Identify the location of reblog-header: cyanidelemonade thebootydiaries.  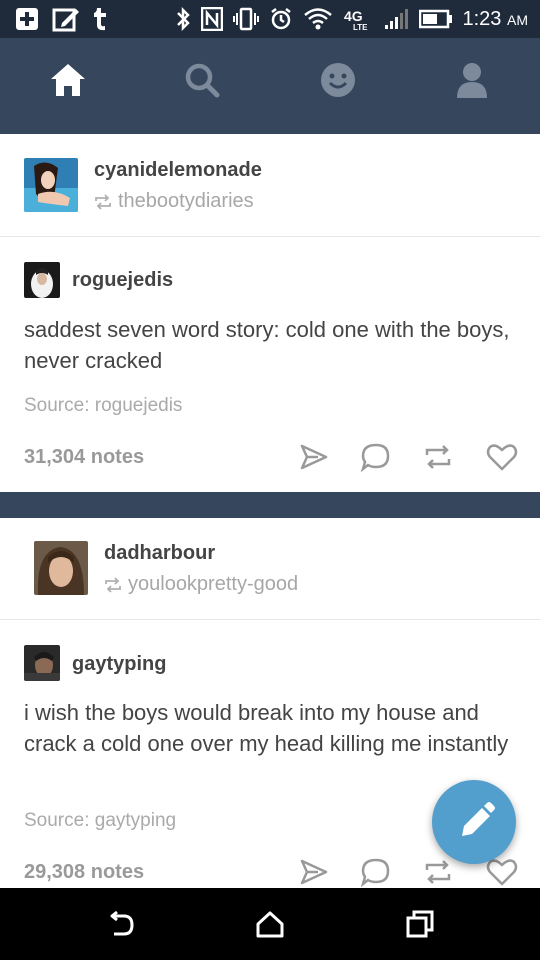
(270, 185).